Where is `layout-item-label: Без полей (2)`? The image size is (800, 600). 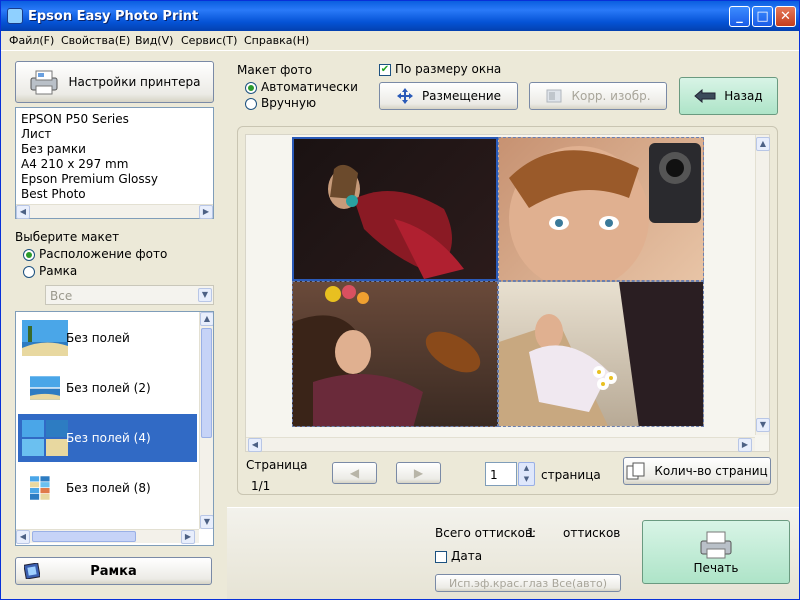
layout-item-label: Без полей (2) is located at coordinates (108, 388).